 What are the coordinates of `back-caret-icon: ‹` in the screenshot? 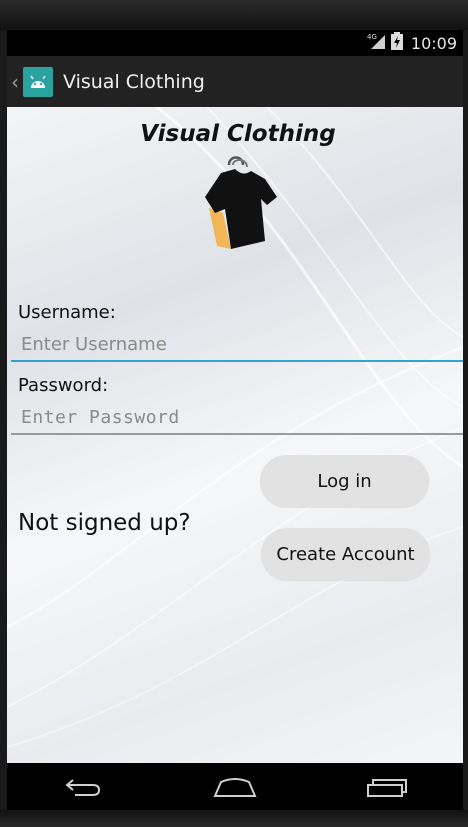 It's located at (16, 82).